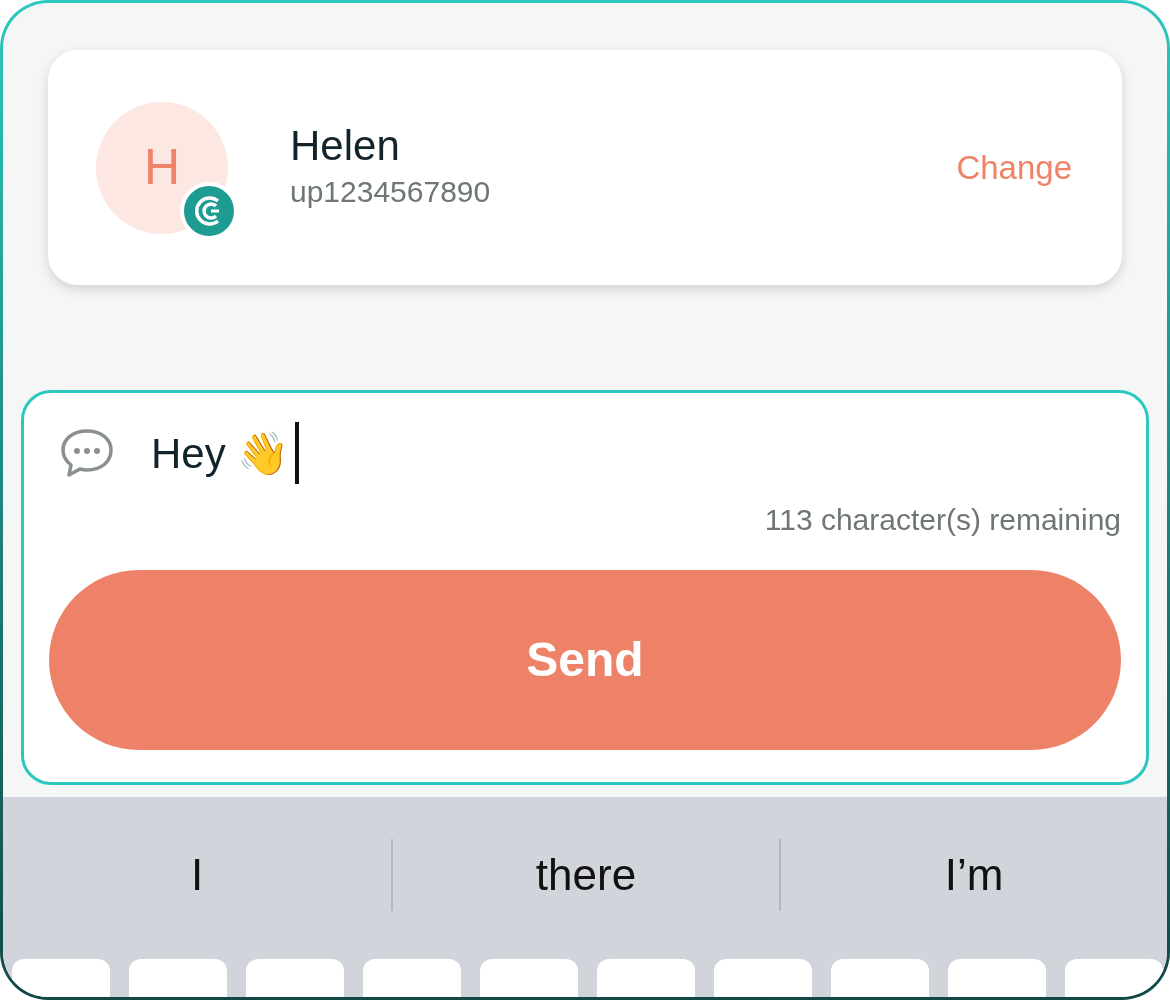 The image size is (1170, 1000). What do you see at coordinates (87, 453) in the screenshot?
I see `chat-bubble-icon` at bounding box center [87, 453].